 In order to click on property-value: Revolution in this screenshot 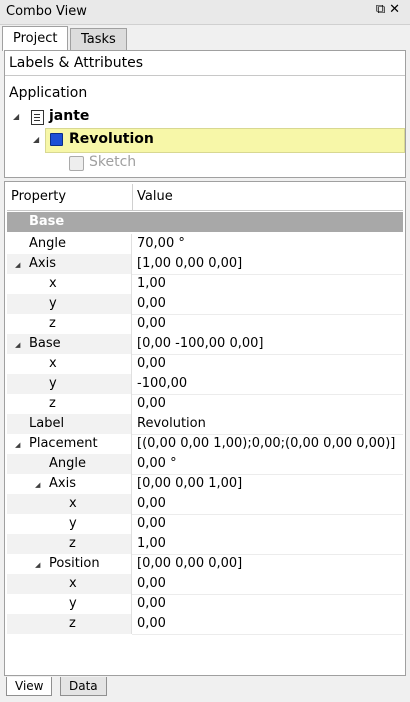, I will do `click(267, 424)`.